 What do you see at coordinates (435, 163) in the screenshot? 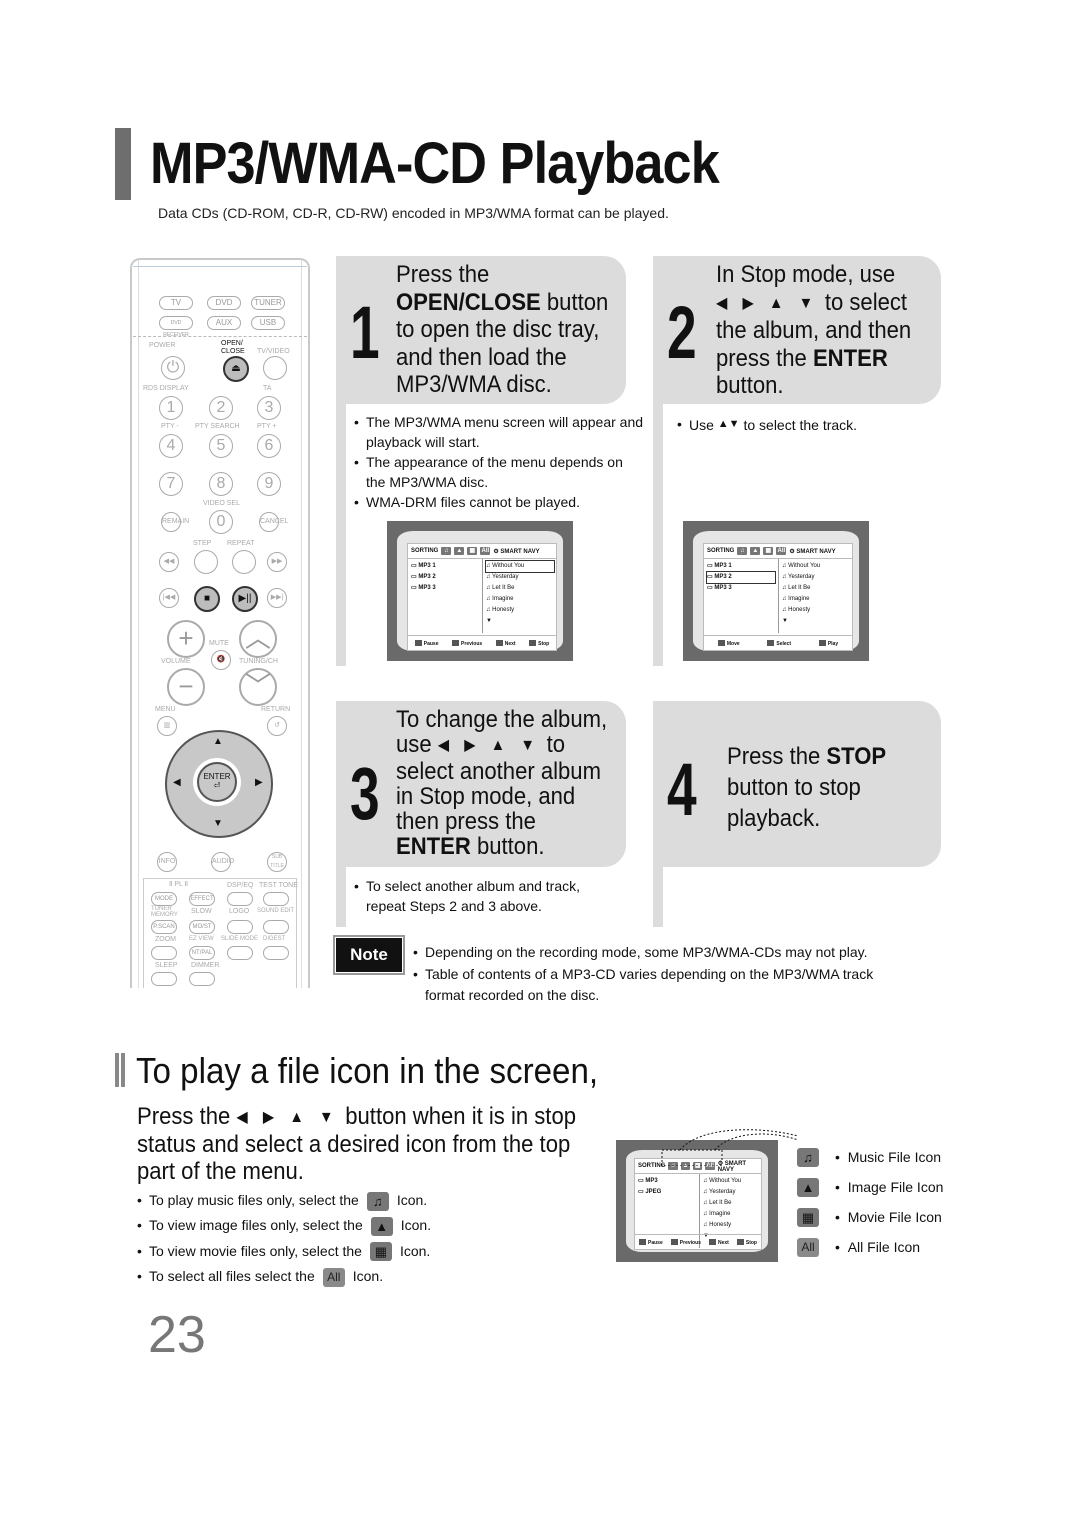
I see `page-title: MP3/WMA-CD Playback` at bounding box center [435, 163].